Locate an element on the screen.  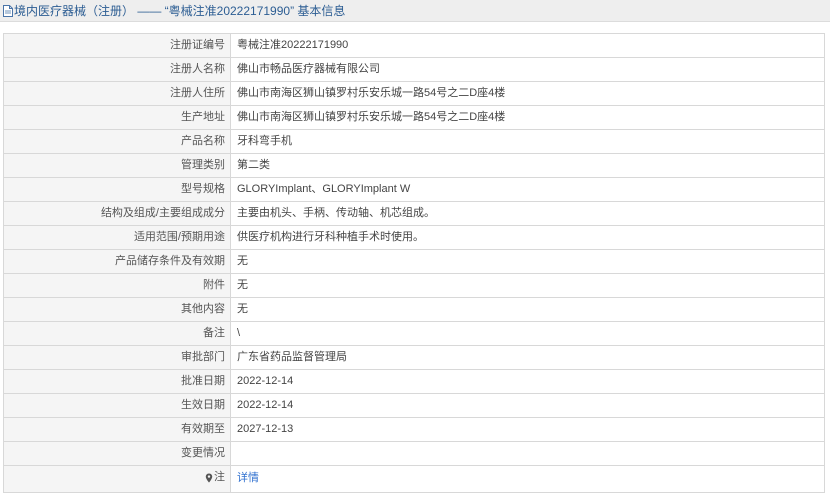
field-label: 其他内容 is located at coordinates (117, 309).